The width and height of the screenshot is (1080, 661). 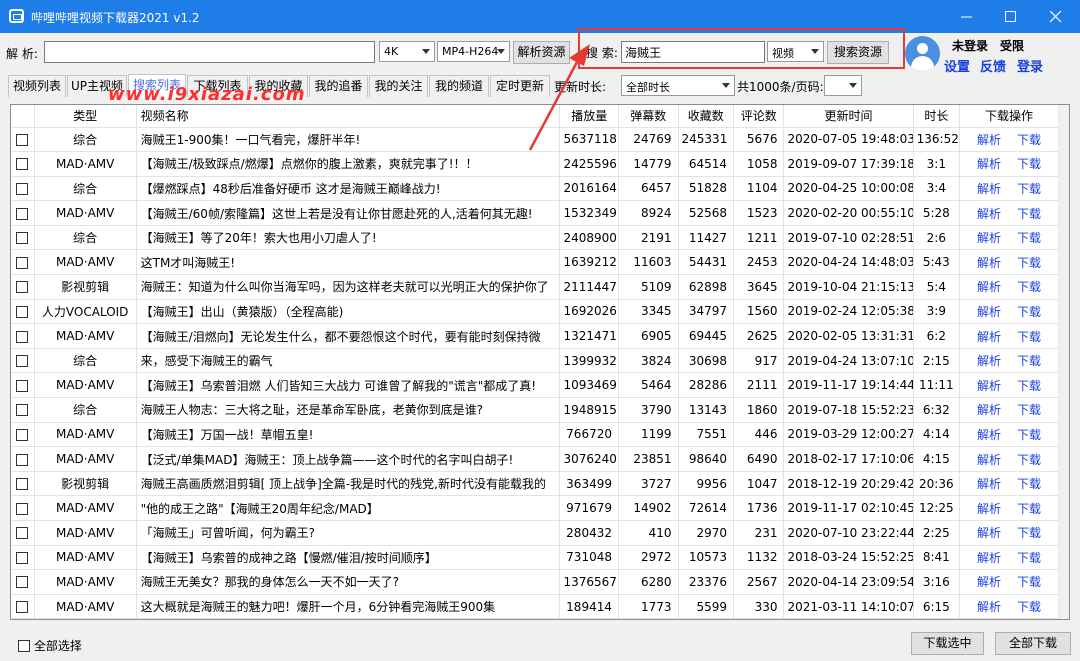 I want to click on minimize-button, so click(x=967, y=16).